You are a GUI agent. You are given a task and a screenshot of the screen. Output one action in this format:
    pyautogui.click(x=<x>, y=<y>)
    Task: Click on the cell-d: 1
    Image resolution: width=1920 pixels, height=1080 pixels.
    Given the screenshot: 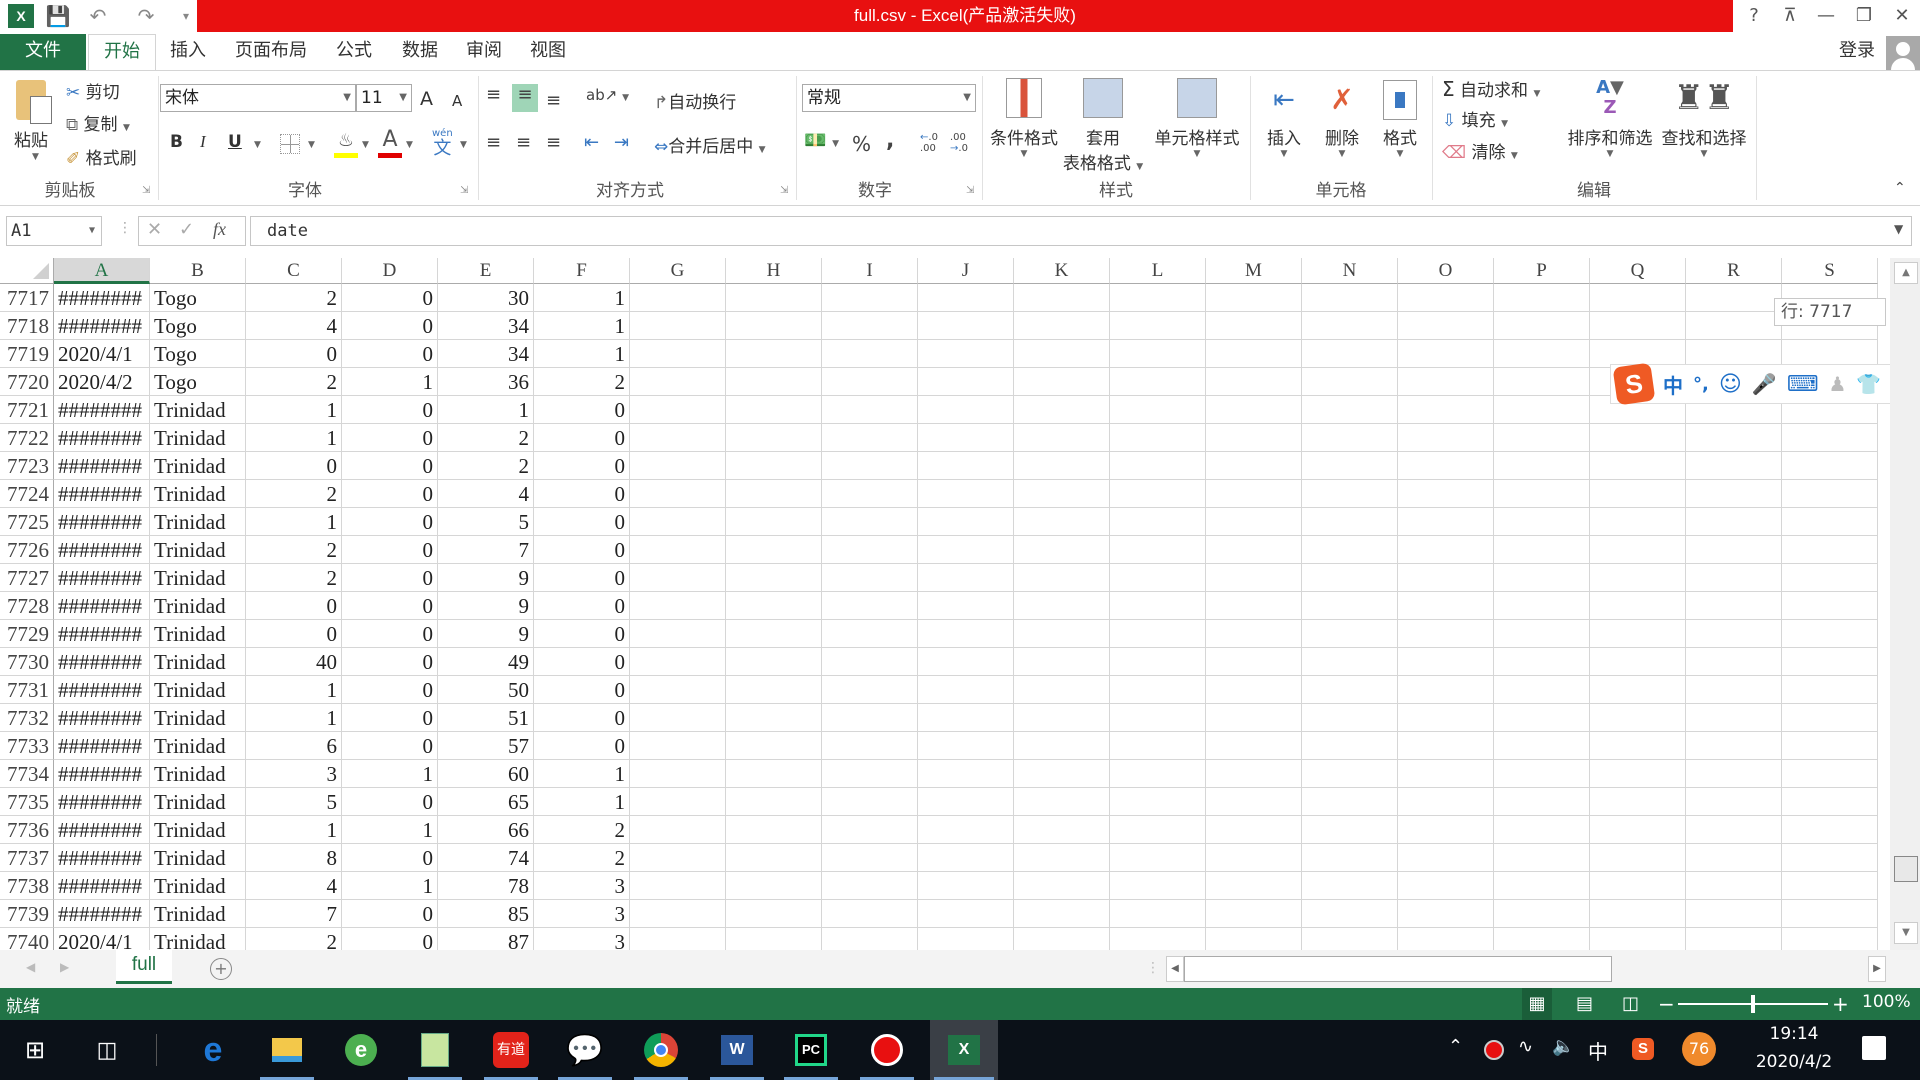 What is the action you would take?
    pyautogui.click(x=390, y=886)
    